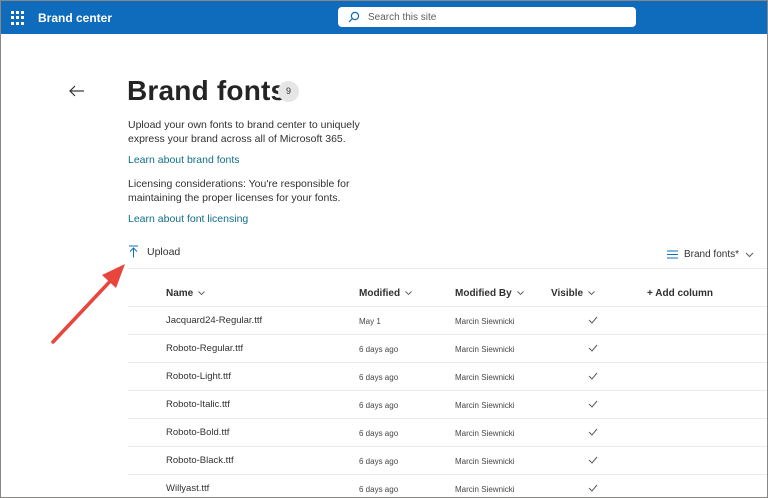 The height and width of the screenshot is (498, 768). Describe the element at coordinates (88, 304) in the screenshot. I see `annotation-arrow-icon` at that location.